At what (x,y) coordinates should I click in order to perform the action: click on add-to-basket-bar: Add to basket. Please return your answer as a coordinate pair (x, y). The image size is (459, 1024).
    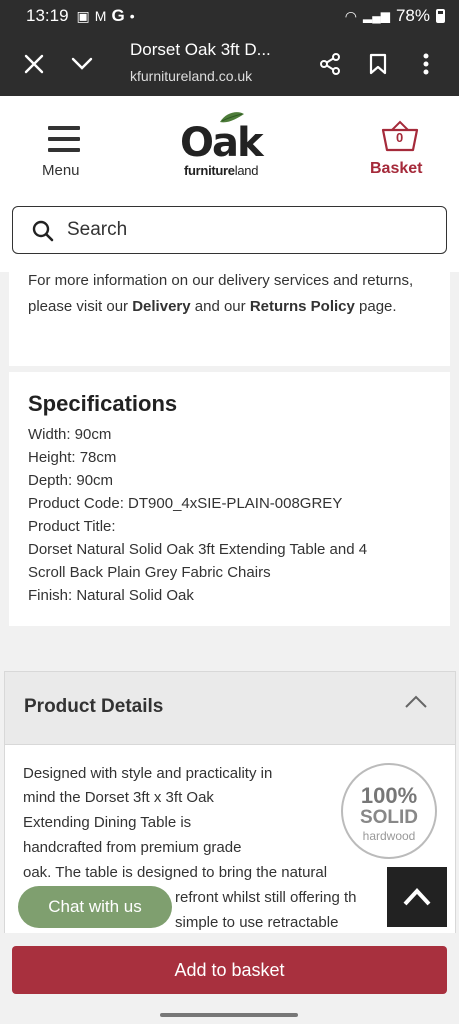
    Looking at the image, I should click on (229, 969).